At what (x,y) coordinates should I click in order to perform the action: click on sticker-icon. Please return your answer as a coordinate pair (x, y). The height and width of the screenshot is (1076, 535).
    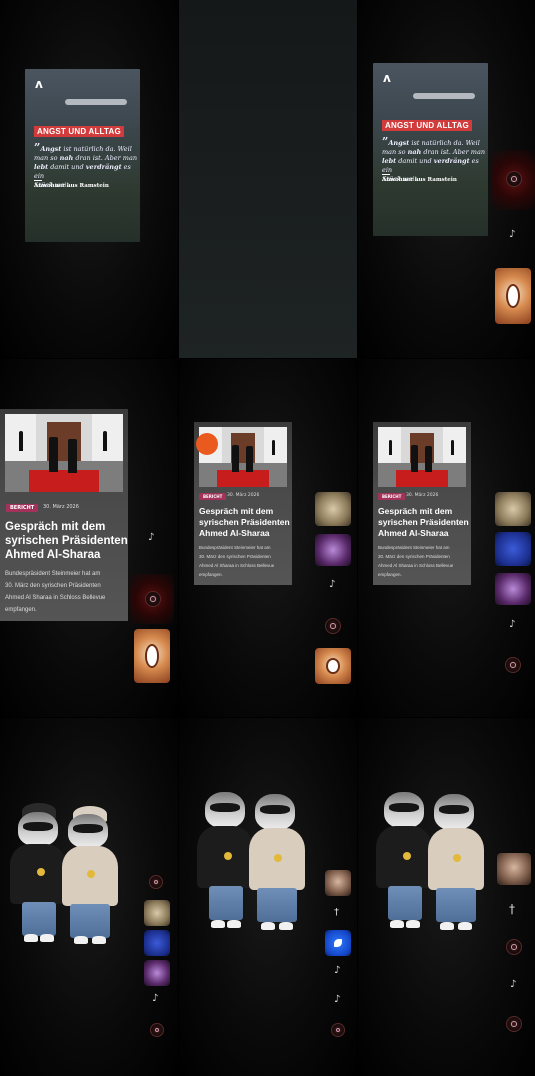
    Looking at the image, I should click on (207, 444).